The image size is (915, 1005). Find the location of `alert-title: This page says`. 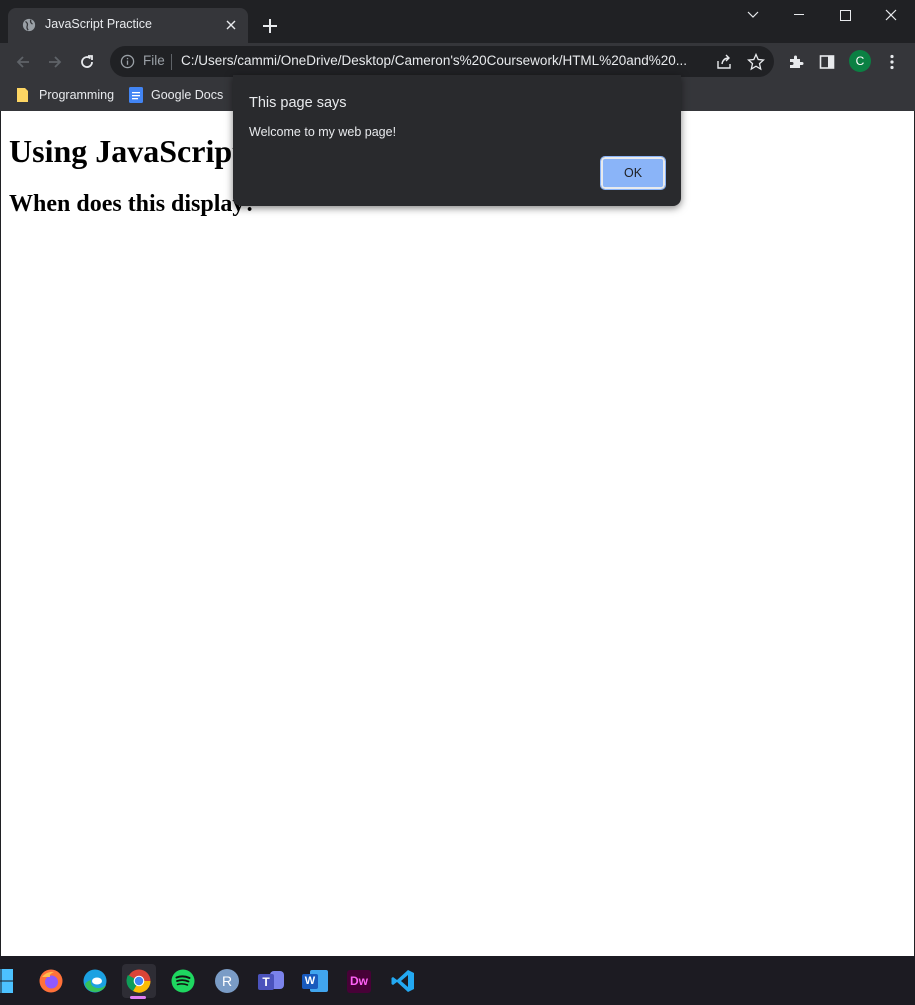

alert-title: This page says is located at coordinates (298, 103).